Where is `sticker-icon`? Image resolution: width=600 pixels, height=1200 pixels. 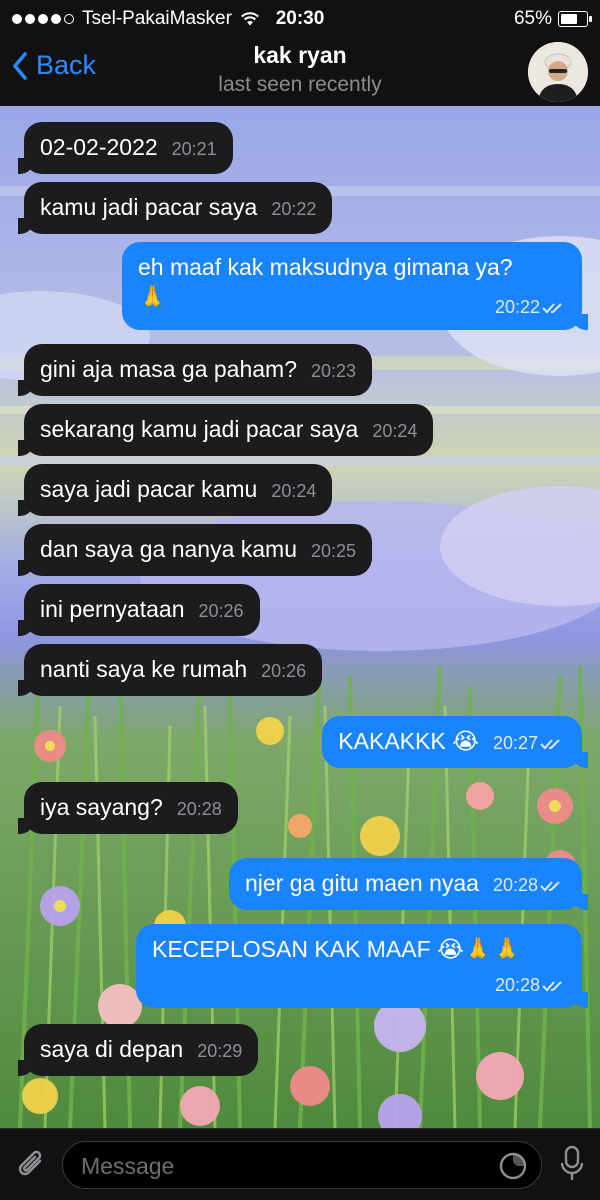
sticker-icon is located at coordinates (513, 1166).